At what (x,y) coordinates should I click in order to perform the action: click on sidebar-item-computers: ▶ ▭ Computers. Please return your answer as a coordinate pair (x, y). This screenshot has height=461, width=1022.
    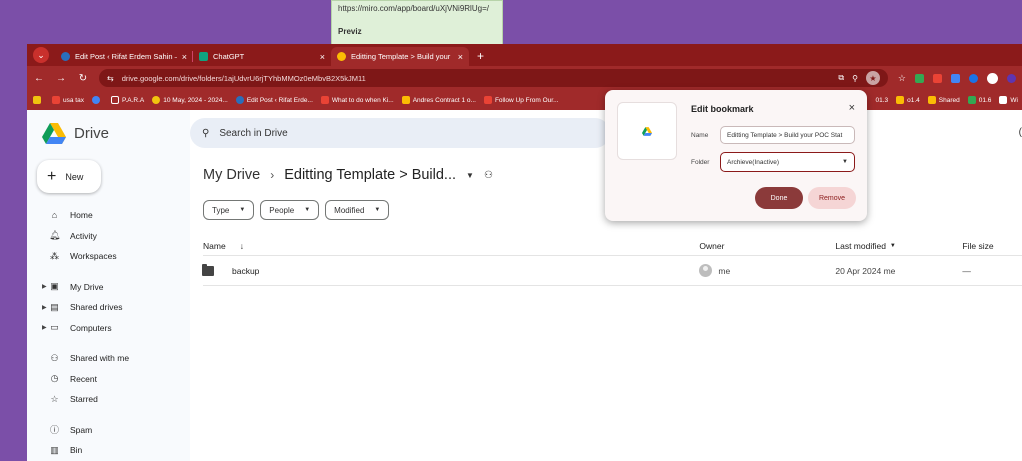
    Looking at the image, I should click on (108, 328).